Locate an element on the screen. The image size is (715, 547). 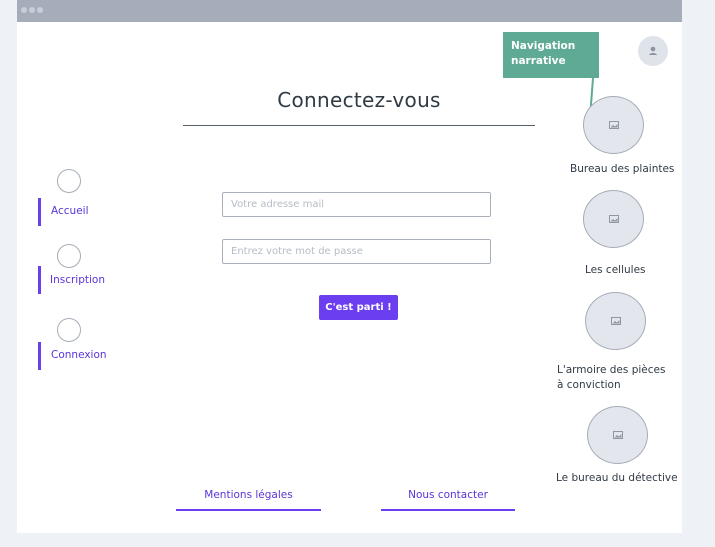
narrative-item-cellules is located at coordinates (613, 219).